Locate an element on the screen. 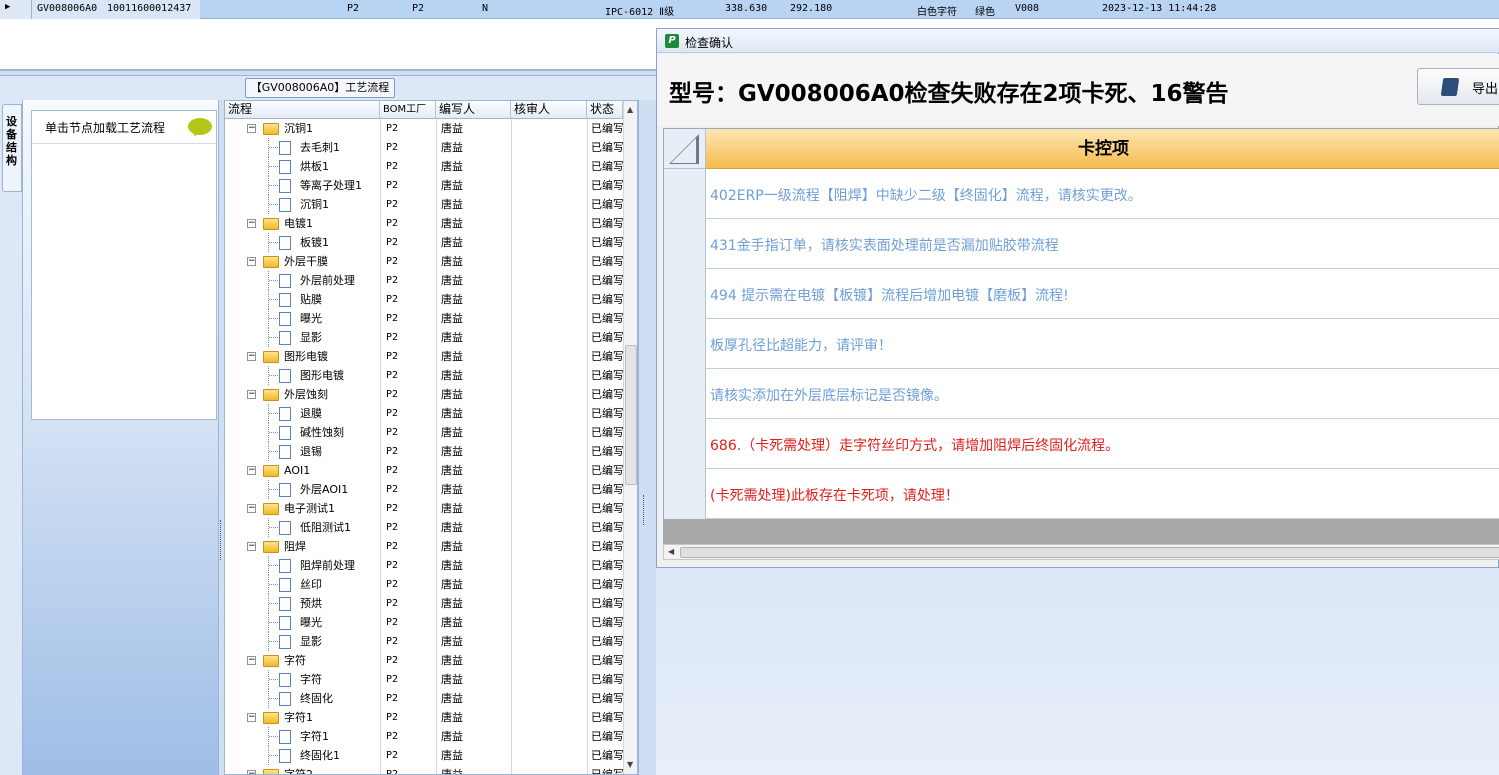  tree-node: 退锡 is located at coordinates (302, 451).